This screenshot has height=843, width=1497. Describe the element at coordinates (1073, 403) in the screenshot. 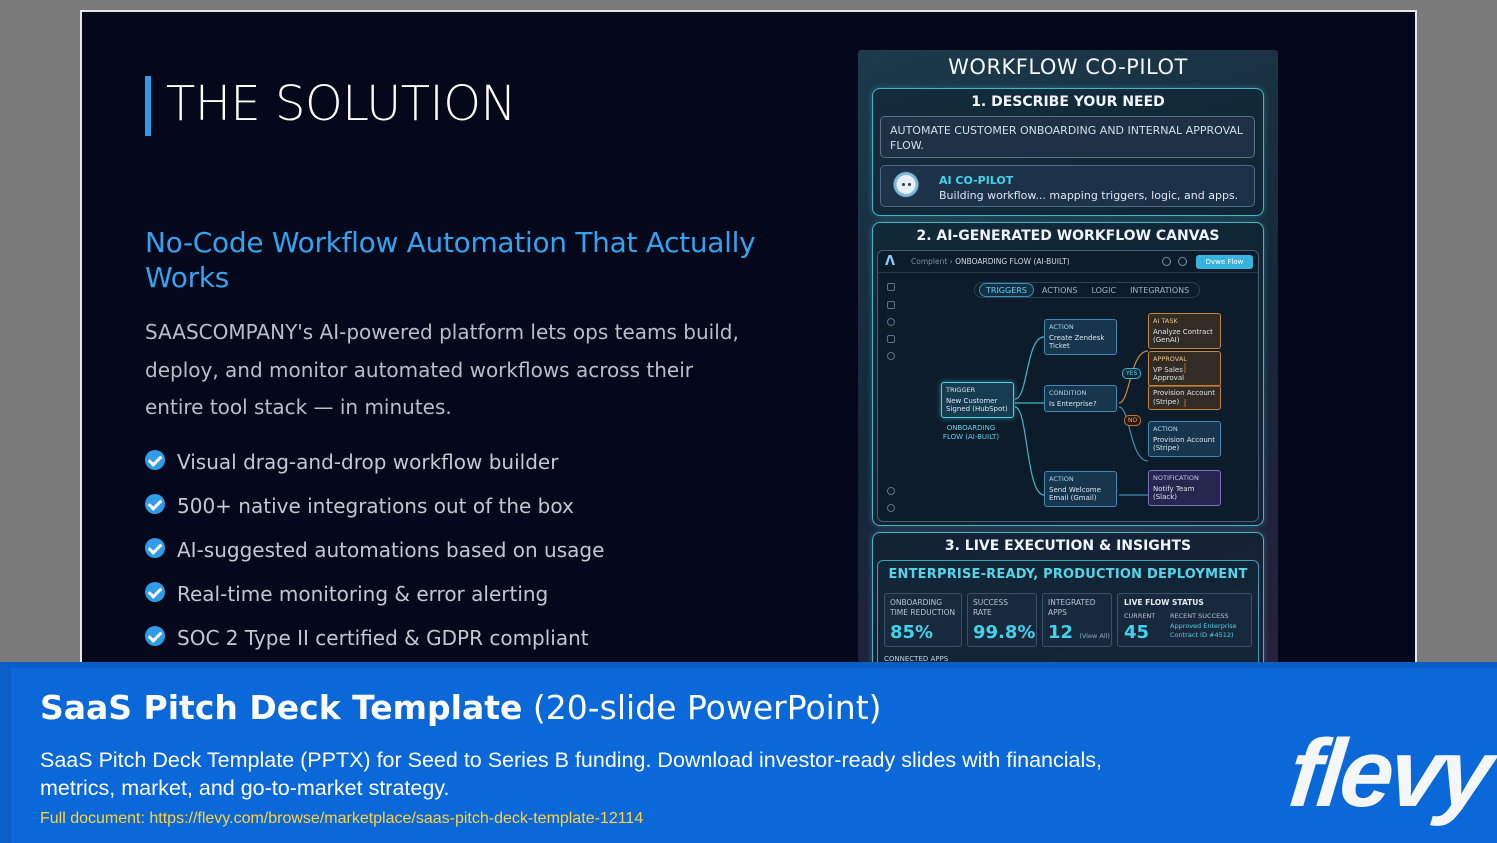

I see `node-text: Is Enterprise?` at that location.